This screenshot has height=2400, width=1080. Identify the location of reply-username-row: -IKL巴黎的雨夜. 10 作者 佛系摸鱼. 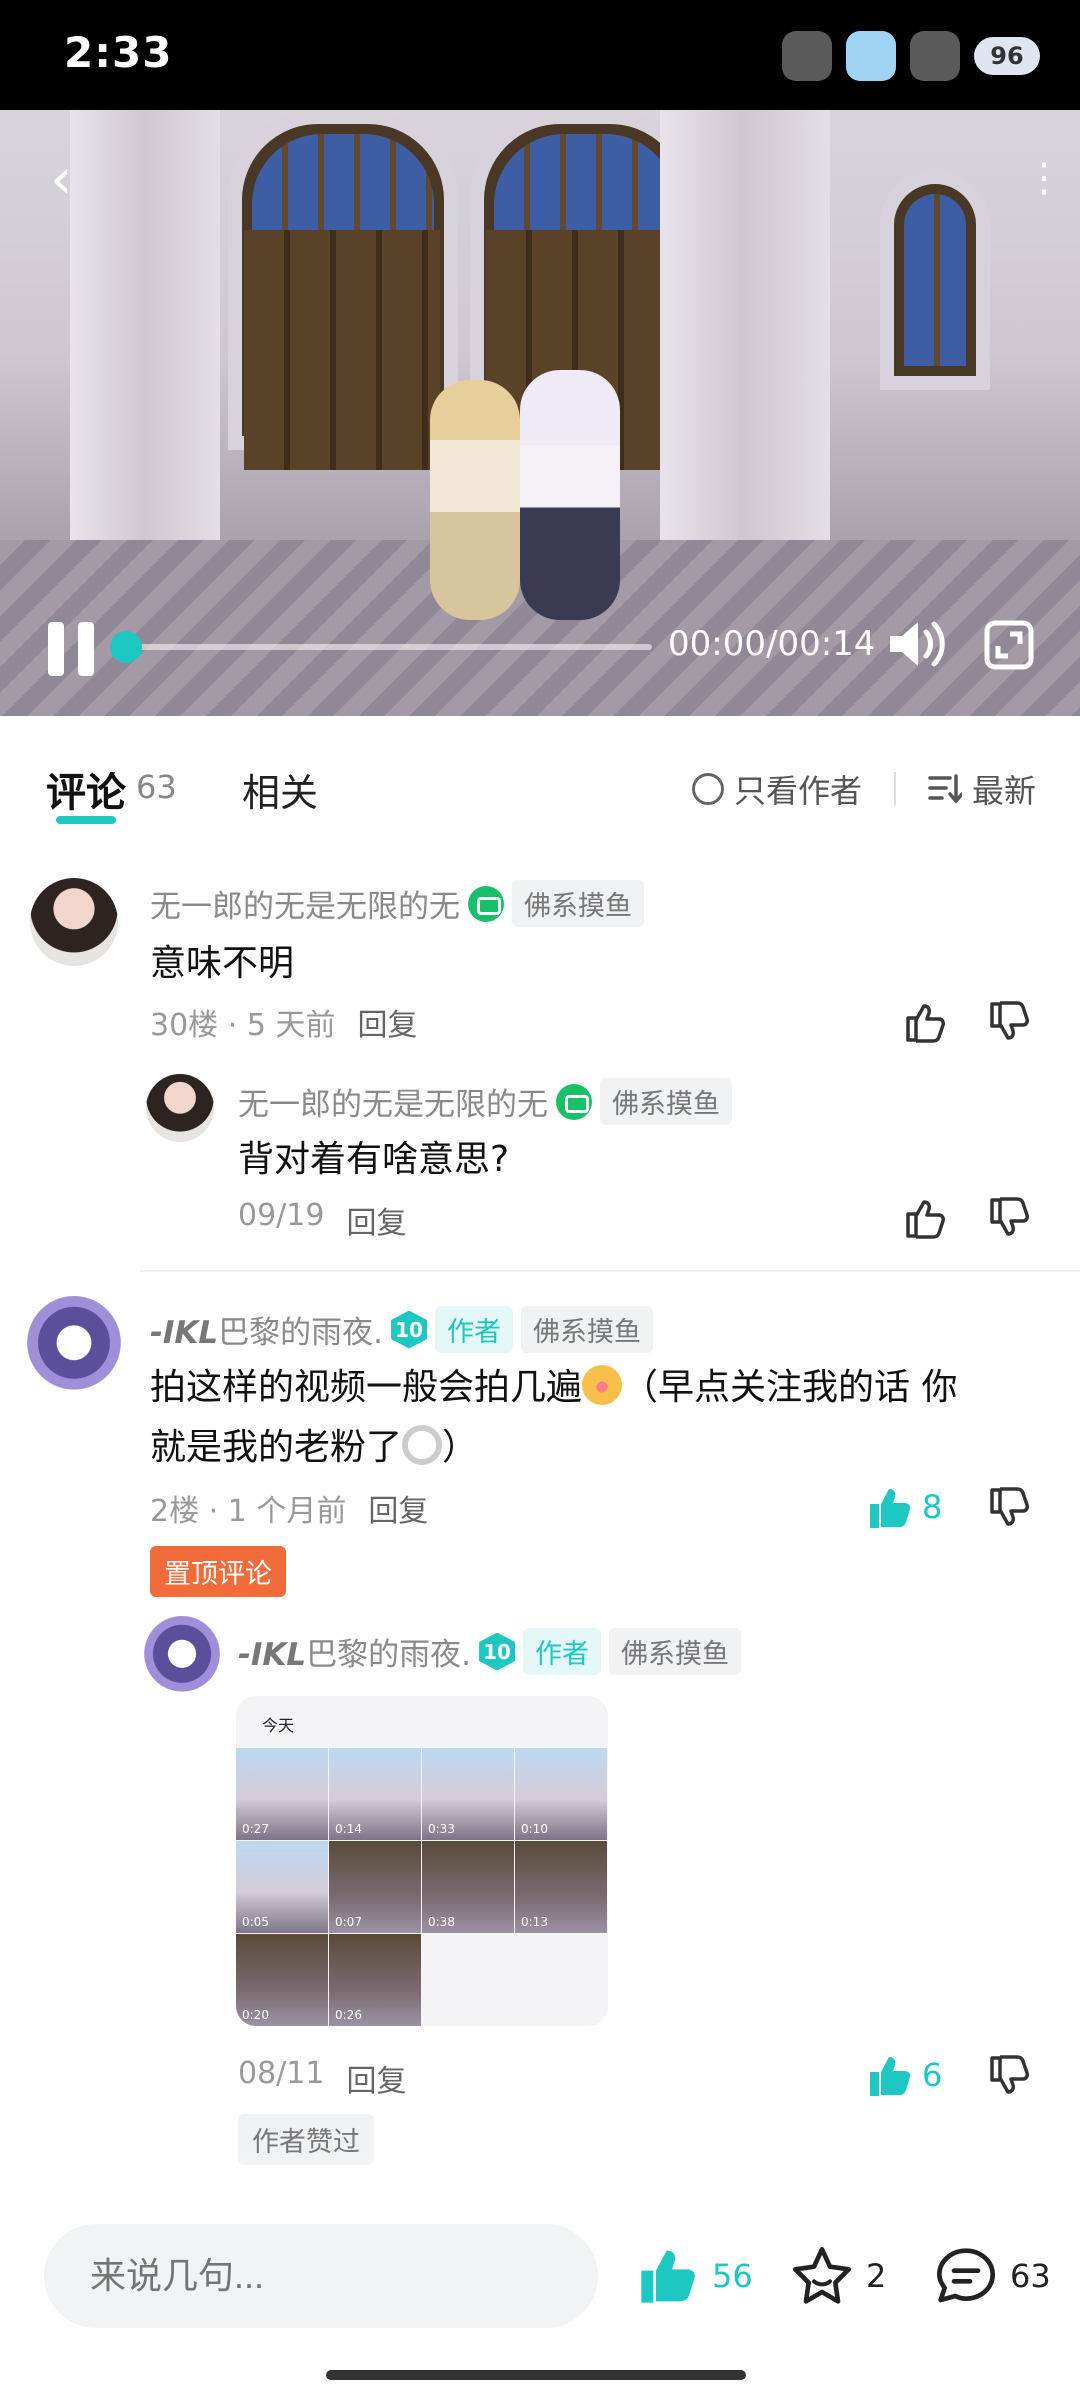
(490, 1651).